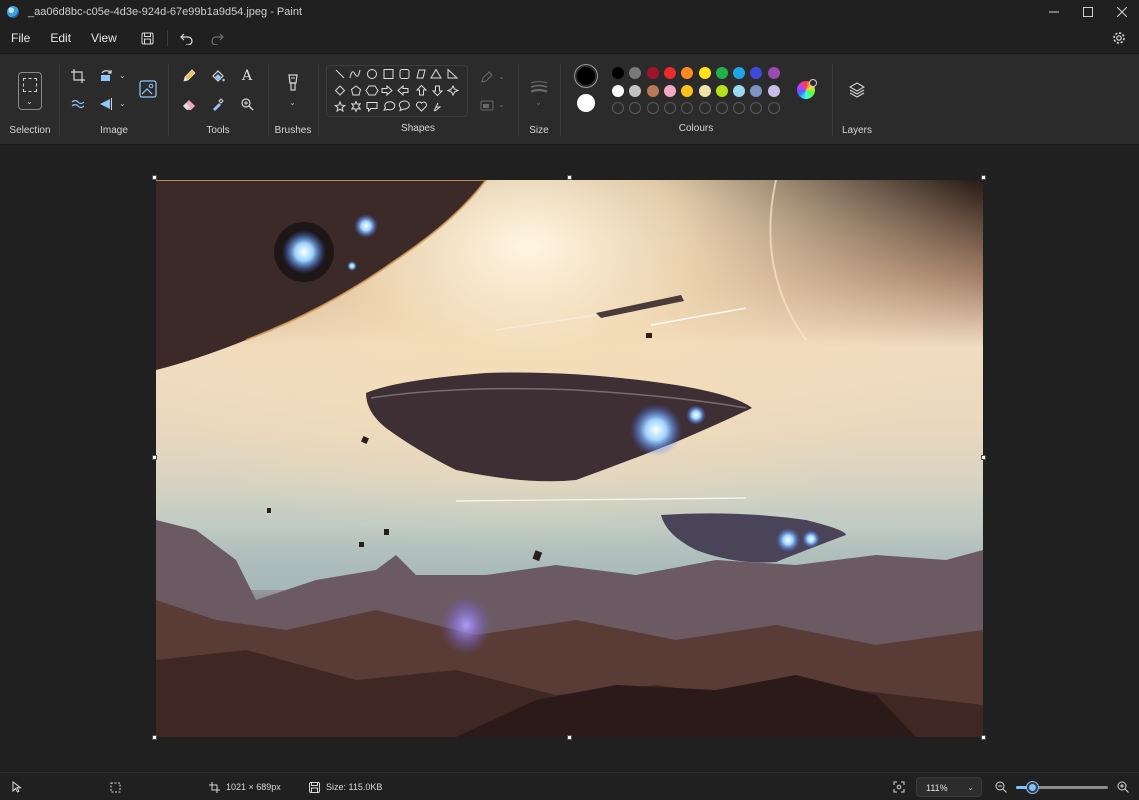 Image resolution: width=1139 pixels, height=800 pixels. Describe the element at coordinates (949, 787) in the screenshot. I see `zoom-dropdown: 111% ⌄` at that location.